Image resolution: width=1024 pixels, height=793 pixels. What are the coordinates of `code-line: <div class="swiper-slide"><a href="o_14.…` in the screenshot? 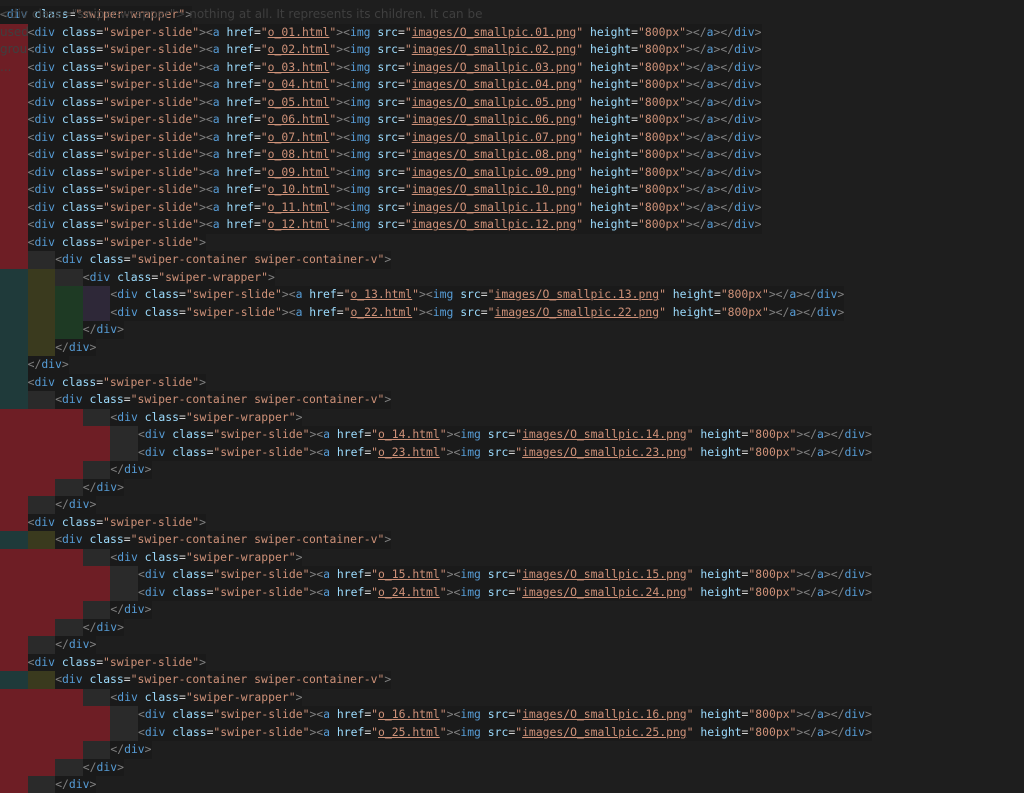 It's located at (512, 435).